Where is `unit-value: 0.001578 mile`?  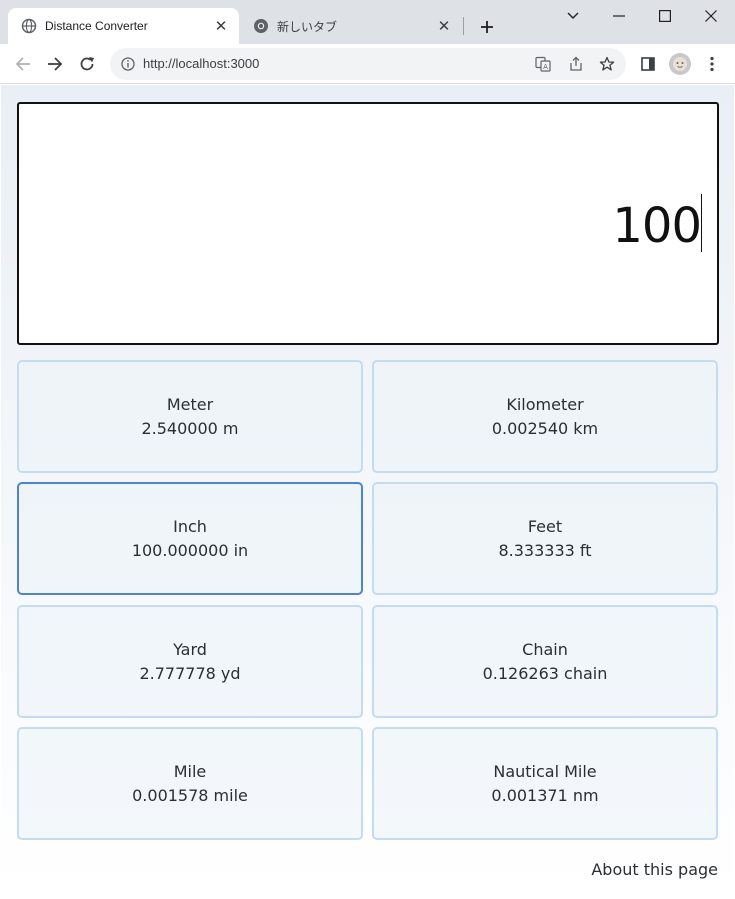
unit-value: 0.001578 mile is located at coordinates (190, 795).